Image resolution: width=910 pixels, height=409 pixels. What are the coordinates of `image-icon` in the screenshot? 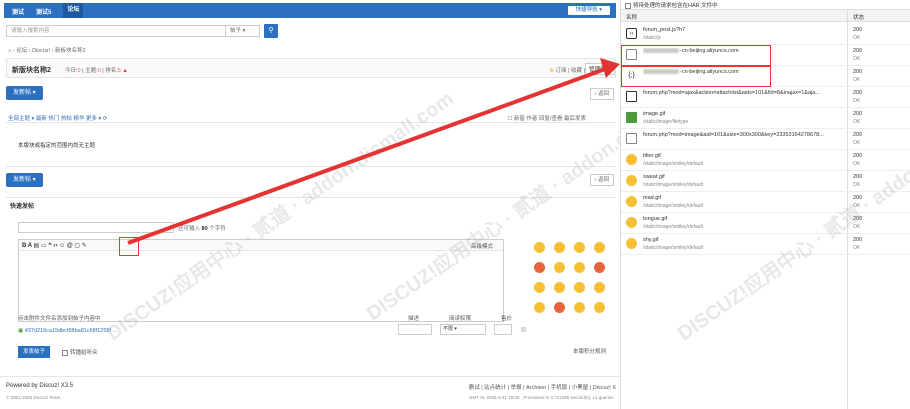 It's located at (631, 117).